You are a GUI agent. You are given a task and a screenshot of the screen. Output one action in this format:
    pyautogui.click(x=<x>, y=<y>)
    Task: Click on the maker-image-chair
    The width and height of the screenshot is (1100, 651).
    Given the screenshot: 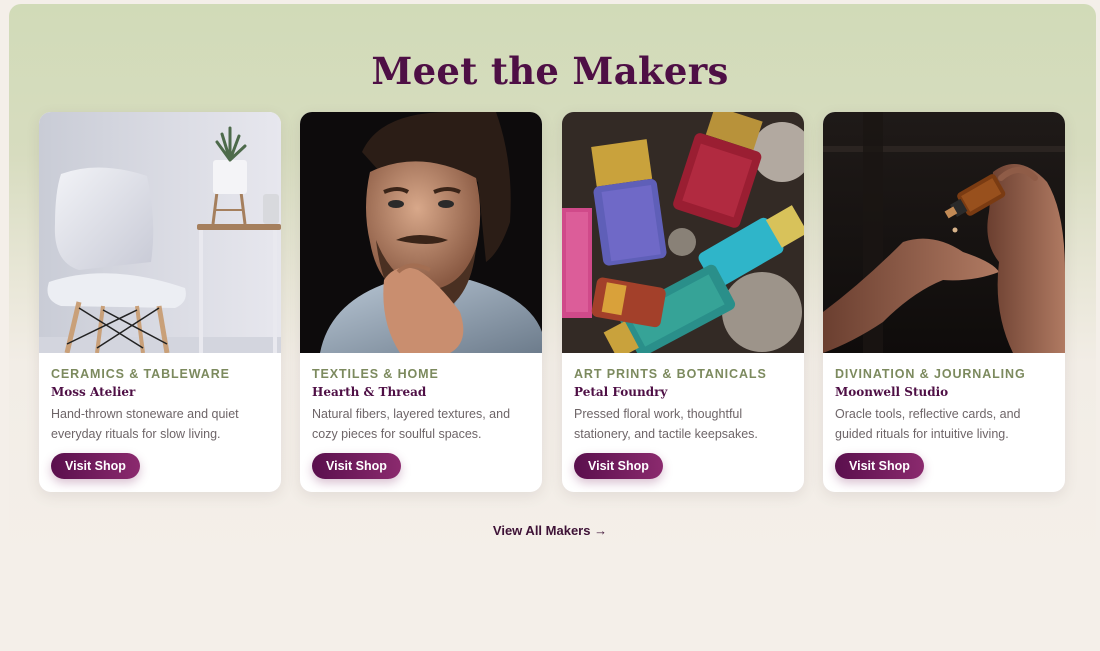 What is the action you would take?
    pyautogui.click(x=160, y=232)
    